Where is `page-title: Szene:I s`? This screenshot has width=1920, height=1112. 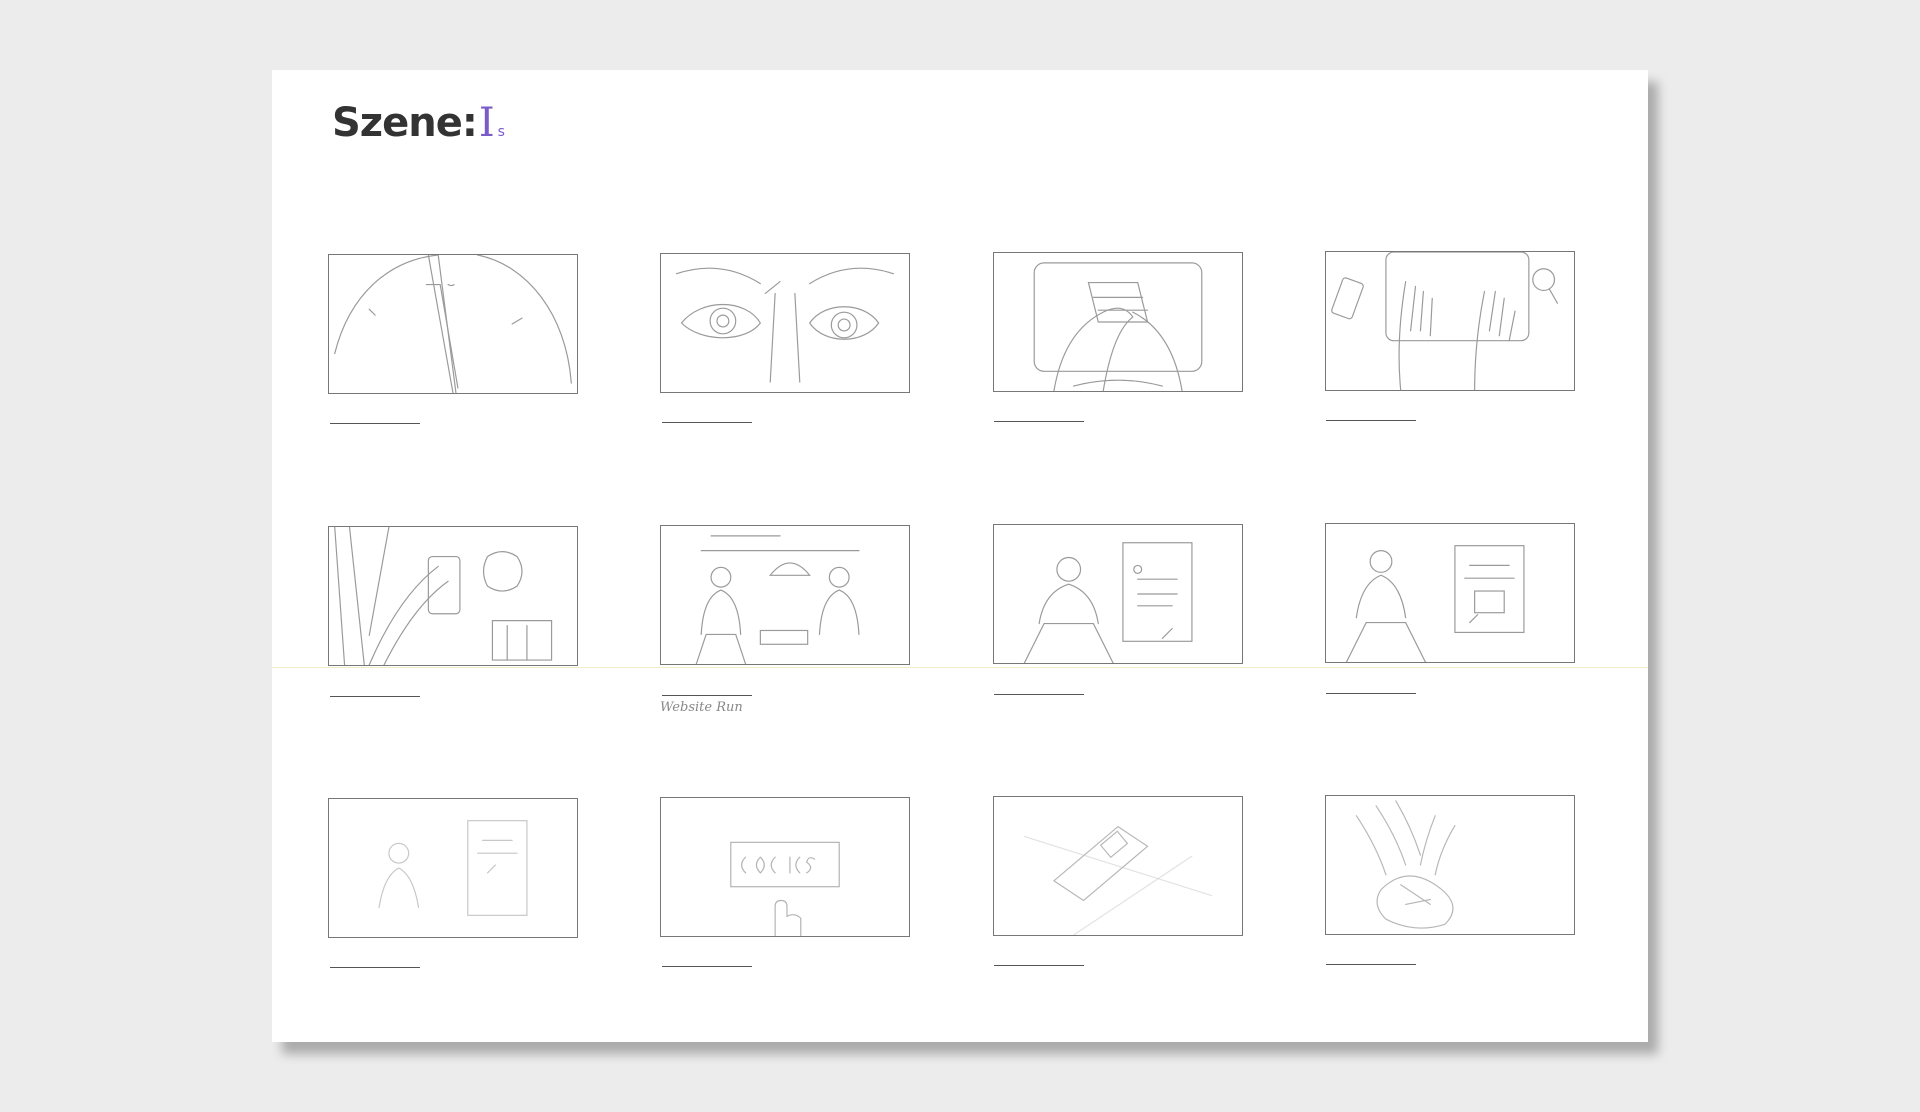 page-title: Szene:I s is located at coordinates (418, 123).